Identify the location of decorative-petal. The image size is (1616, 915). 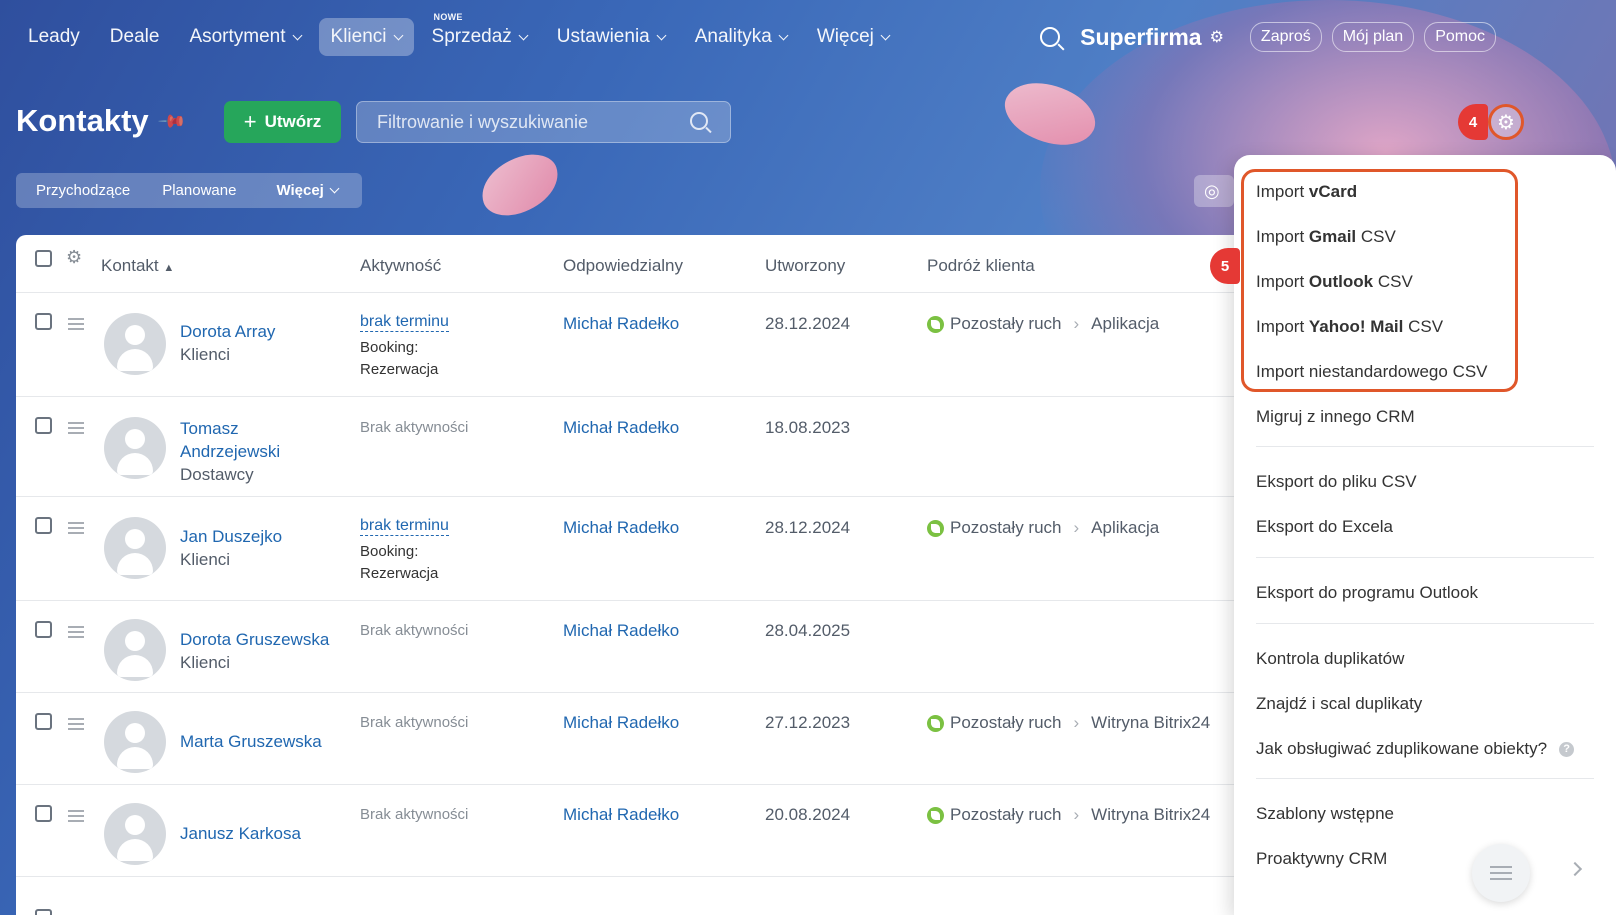
(1050, 114).